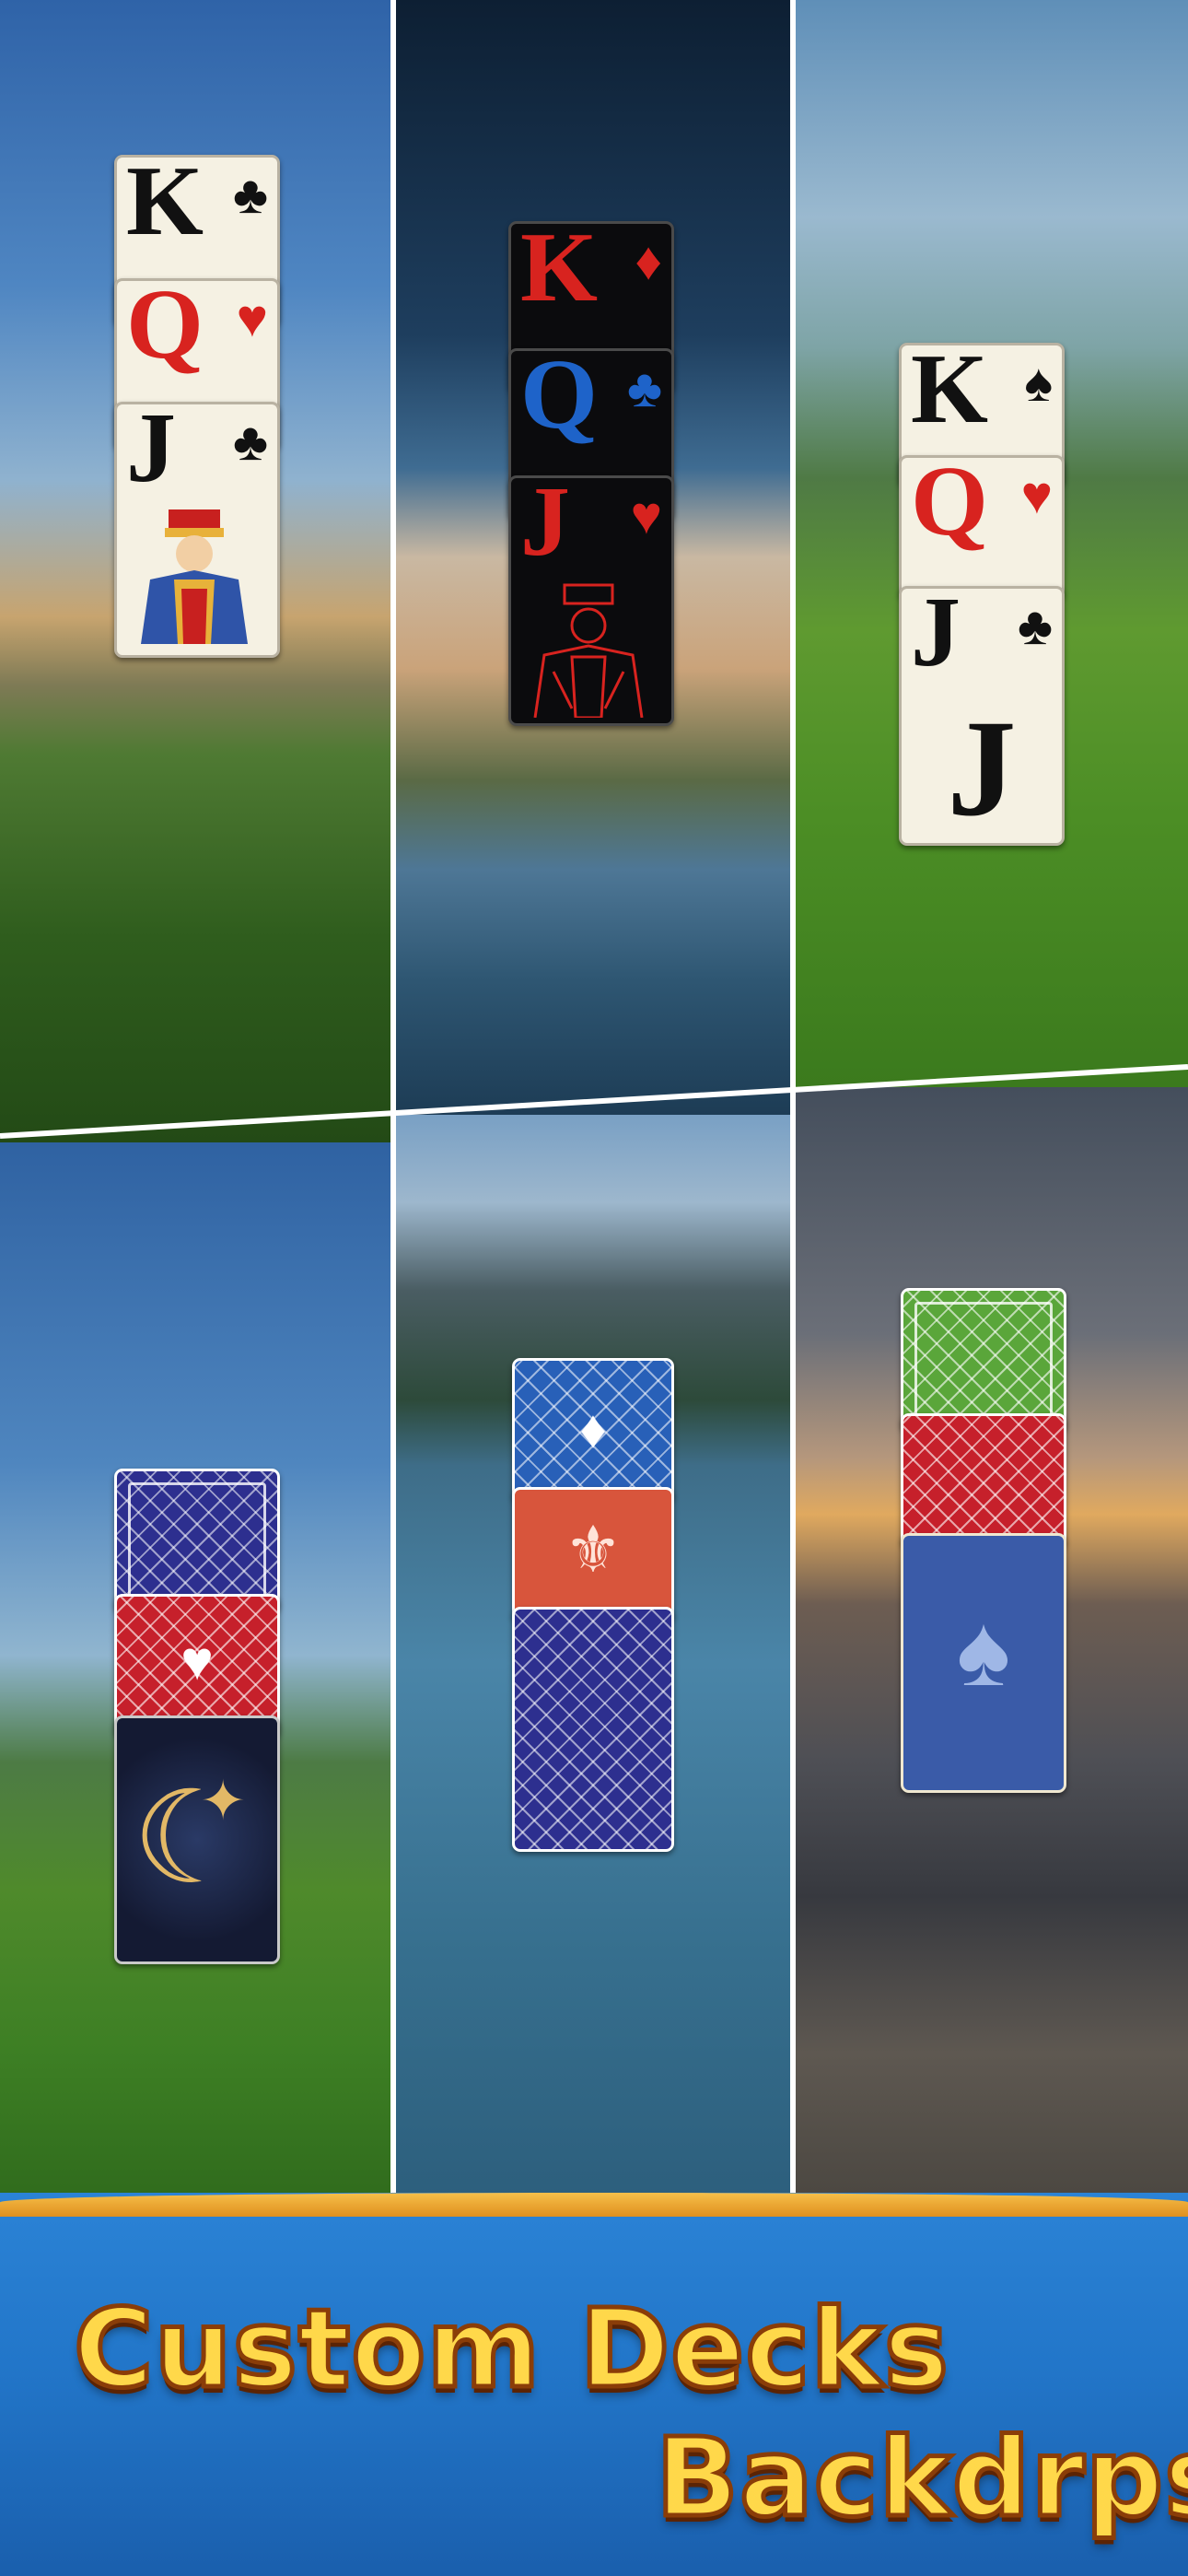 The image size is (1188, 2576). Describe the element at coordinates (197, 1661) in the screenshot. I see `heart-icon: ♥` at that location.